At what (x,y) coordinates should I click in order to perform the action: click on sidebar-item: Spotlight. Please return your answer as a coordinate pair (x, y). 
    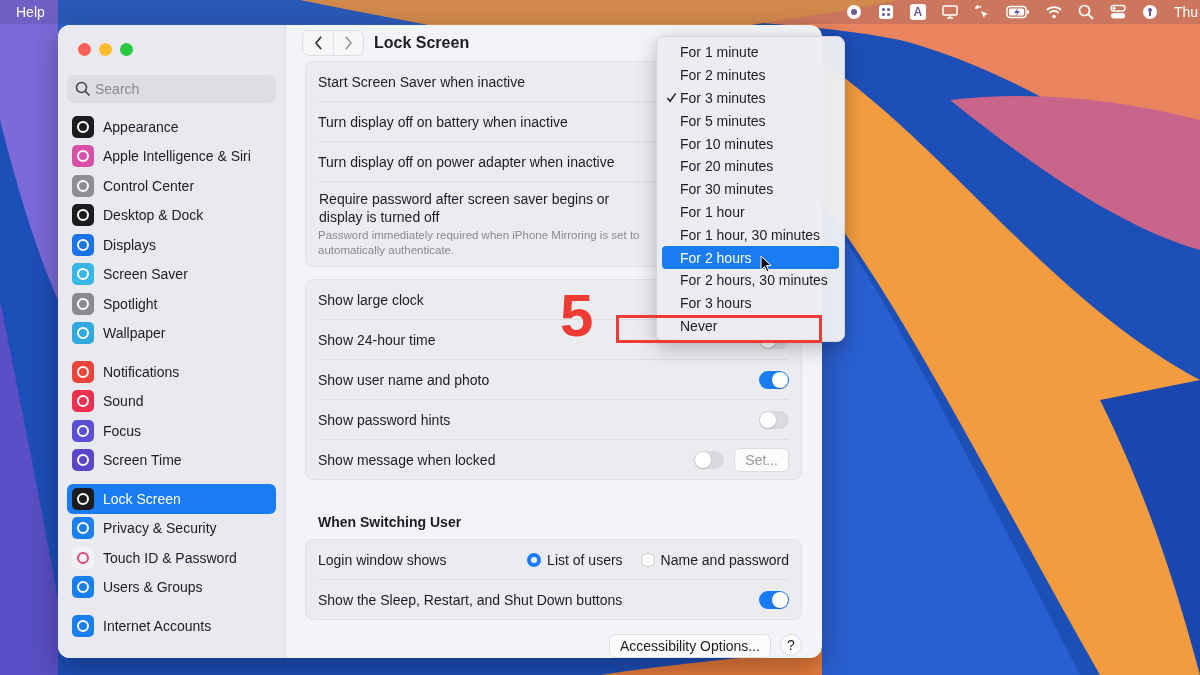
    Looking at the image, I should click on (171, 304).